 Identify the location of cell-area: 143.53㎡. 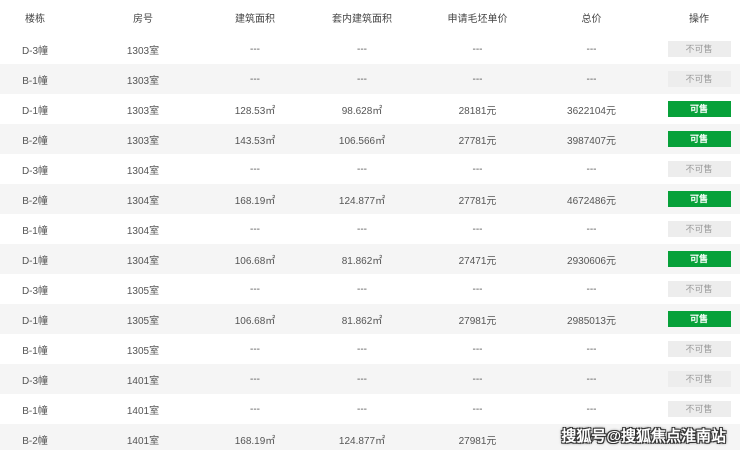
(255, 141).